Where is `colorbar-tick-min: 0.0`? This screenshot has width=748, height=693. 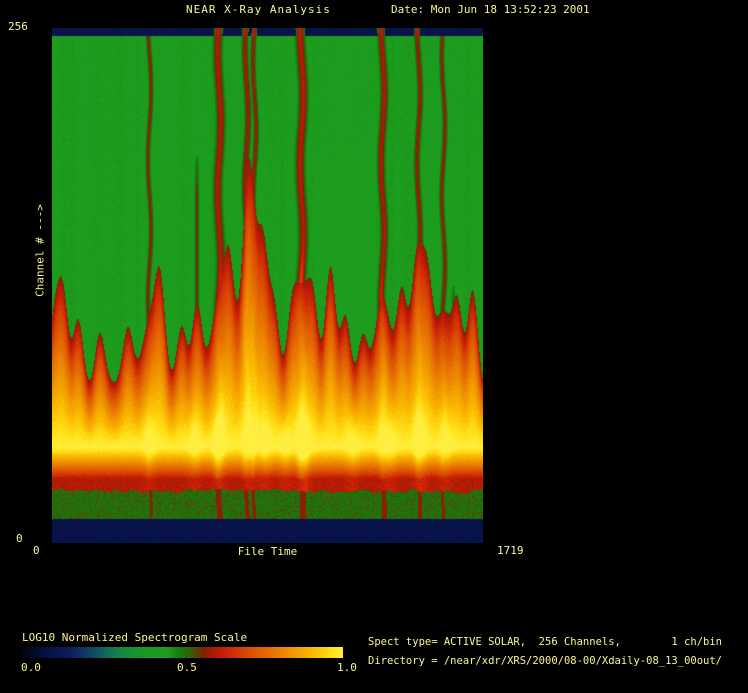 colorbar-tick-min: 0.0 is located at coordinates (31, 667).